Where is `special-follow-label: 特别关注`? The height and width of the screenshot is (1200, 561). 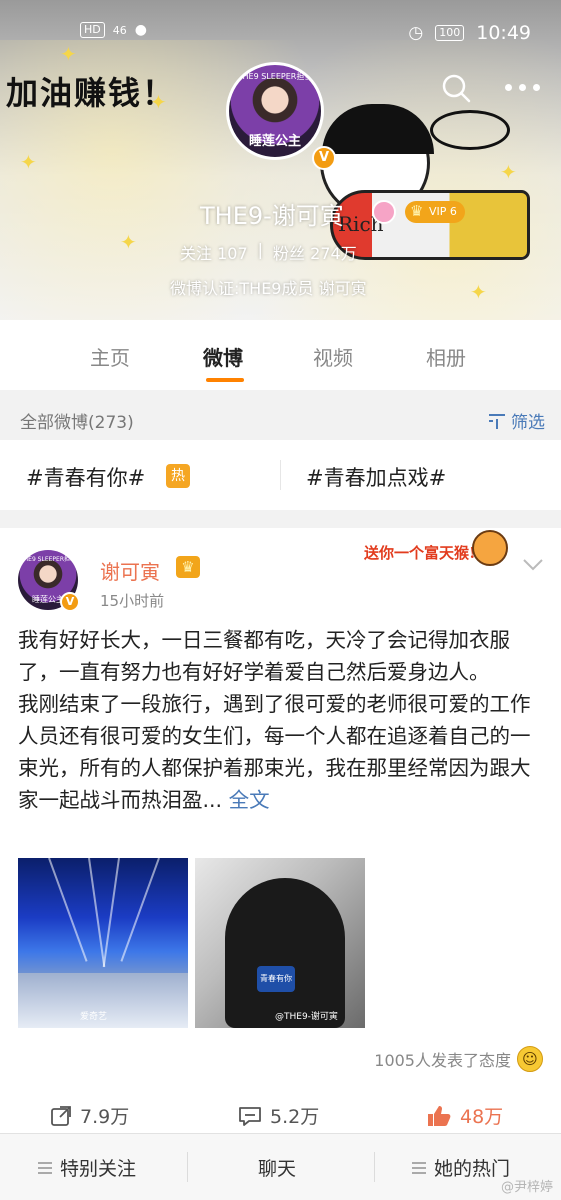
special-follow-label: 特别关注 is located at coordinates (98, 1169).